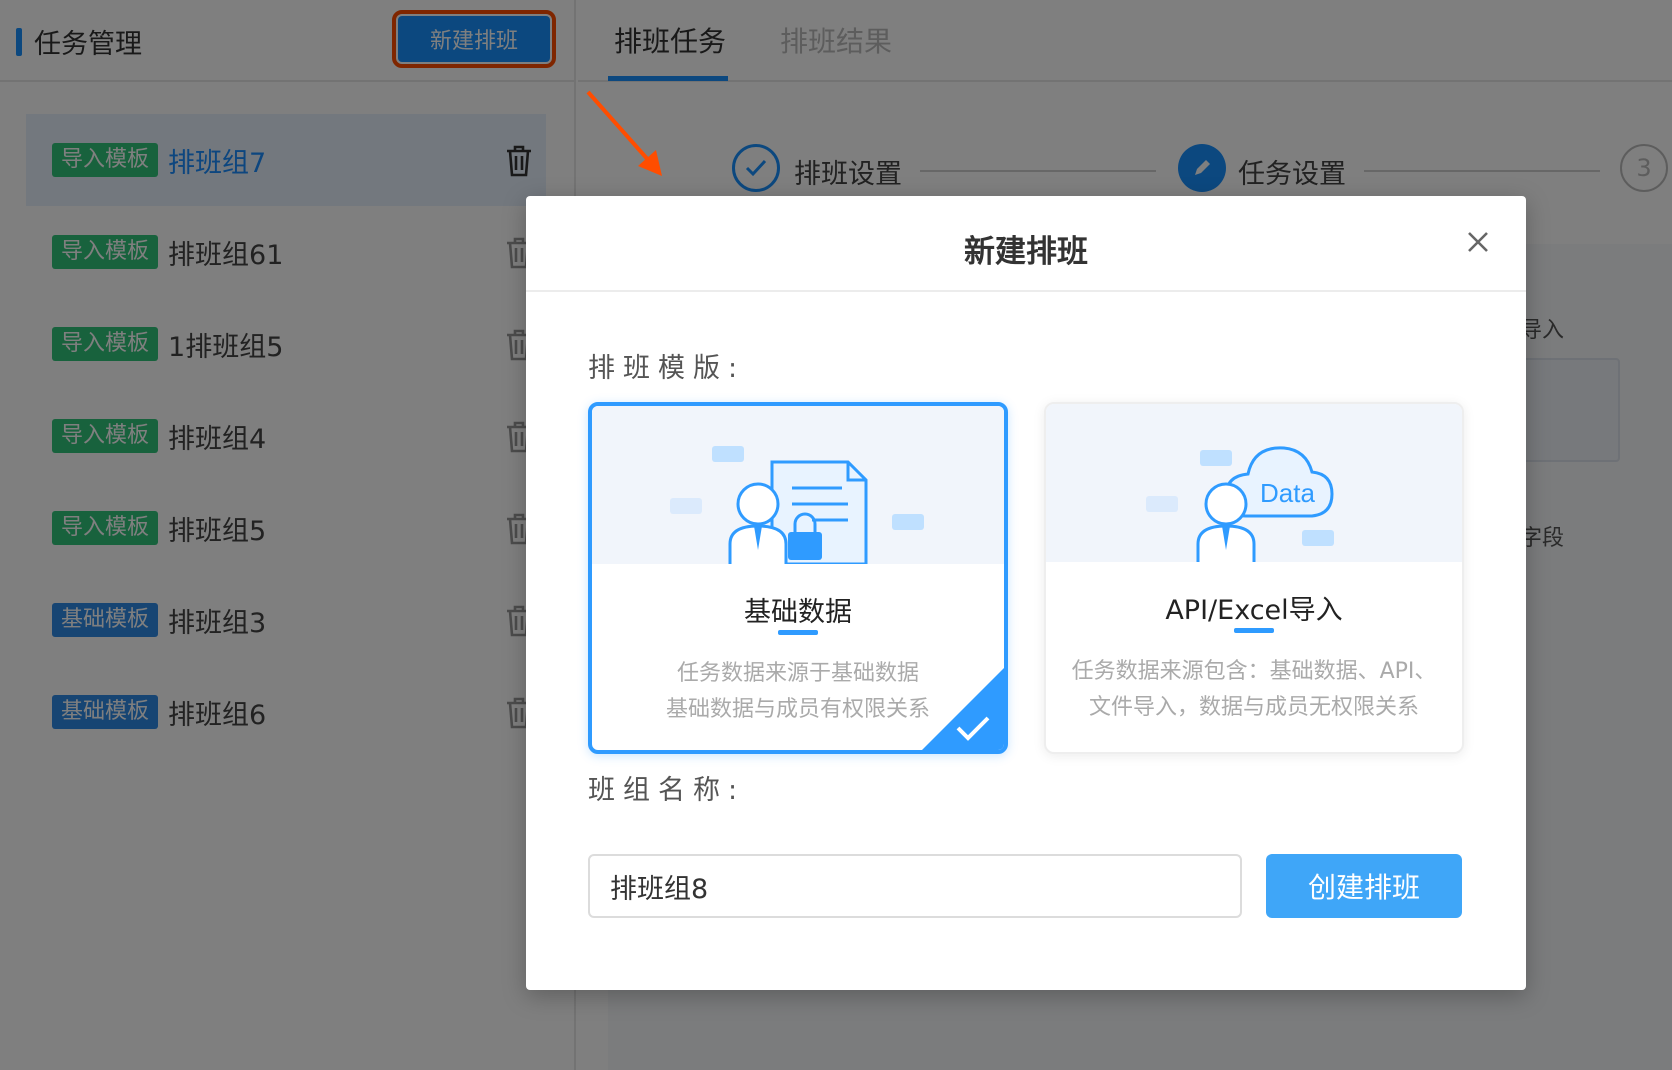 This screenshot has width=1672, height=1070. What do you see at coordinates (1287, 493) in the screenshot?
I see `svg-text: Data` at bounding box center [1287, 493].